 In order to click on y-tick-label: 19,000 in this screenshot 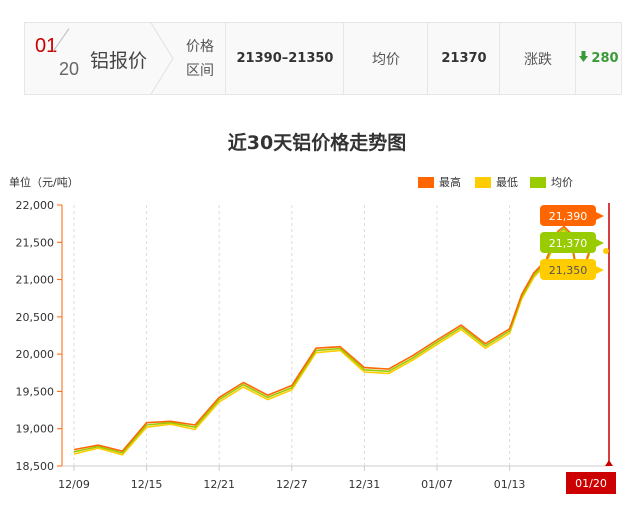, I will do `click(35, 429)`.